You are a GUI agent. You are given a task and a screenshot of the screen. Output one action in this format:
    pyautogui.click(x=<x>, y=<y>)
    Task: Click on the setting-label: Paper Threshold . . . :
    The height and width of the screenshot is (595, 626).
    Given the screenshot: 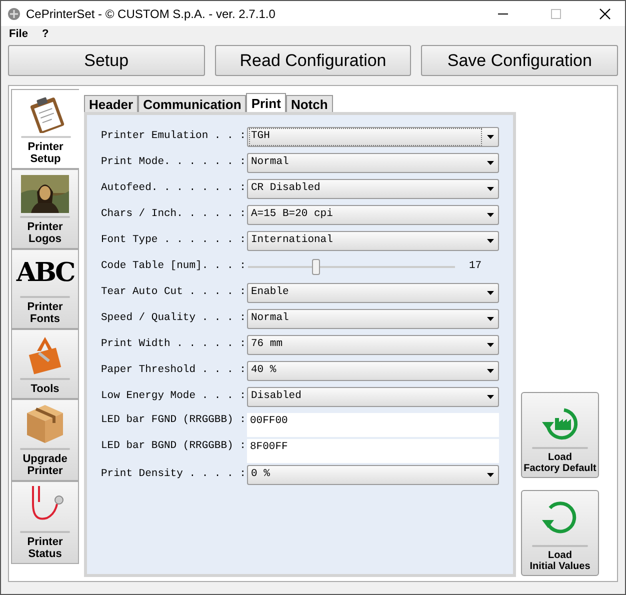 What is the action you would take?
    pyautogui.click(x=174, y=370)
    